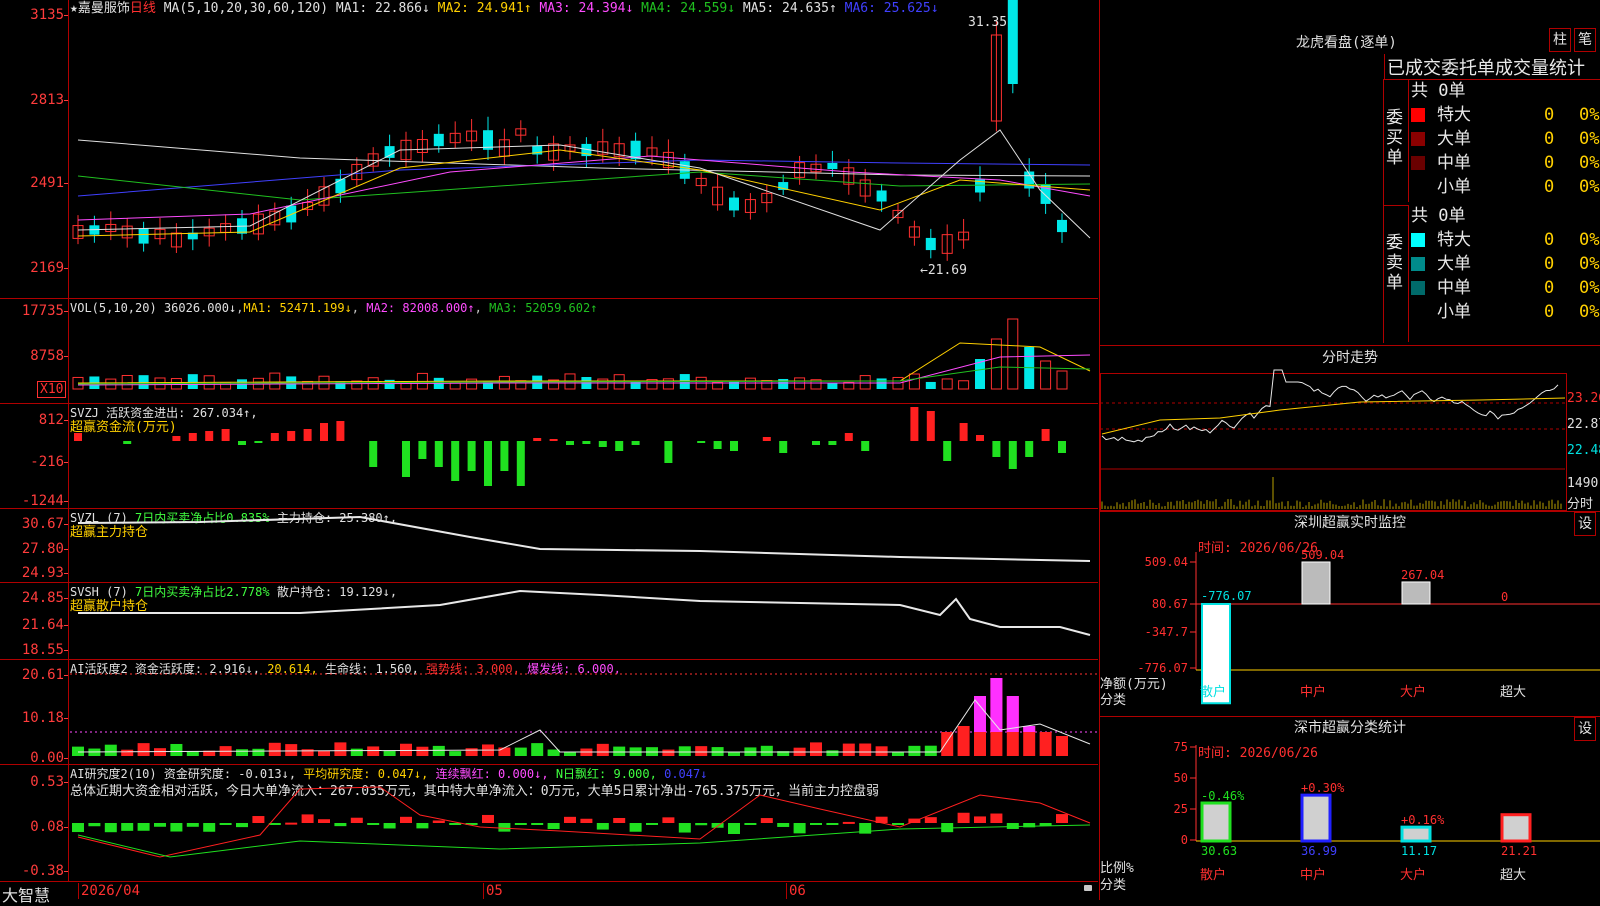  I want to click on monitor-tick: -347.7, so click(1166, 632).